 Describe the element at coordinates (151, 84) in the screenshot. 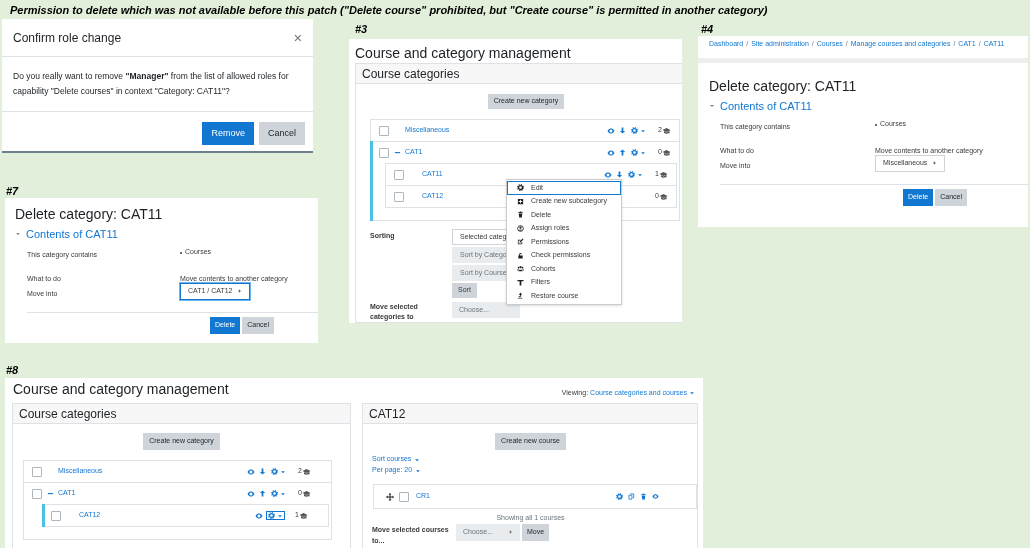

I see `dialog-message: Do you really want to remove "Manager" from the list of allowed roles for capability "Delete courses" in context "Category: CAT11"?` at that location.